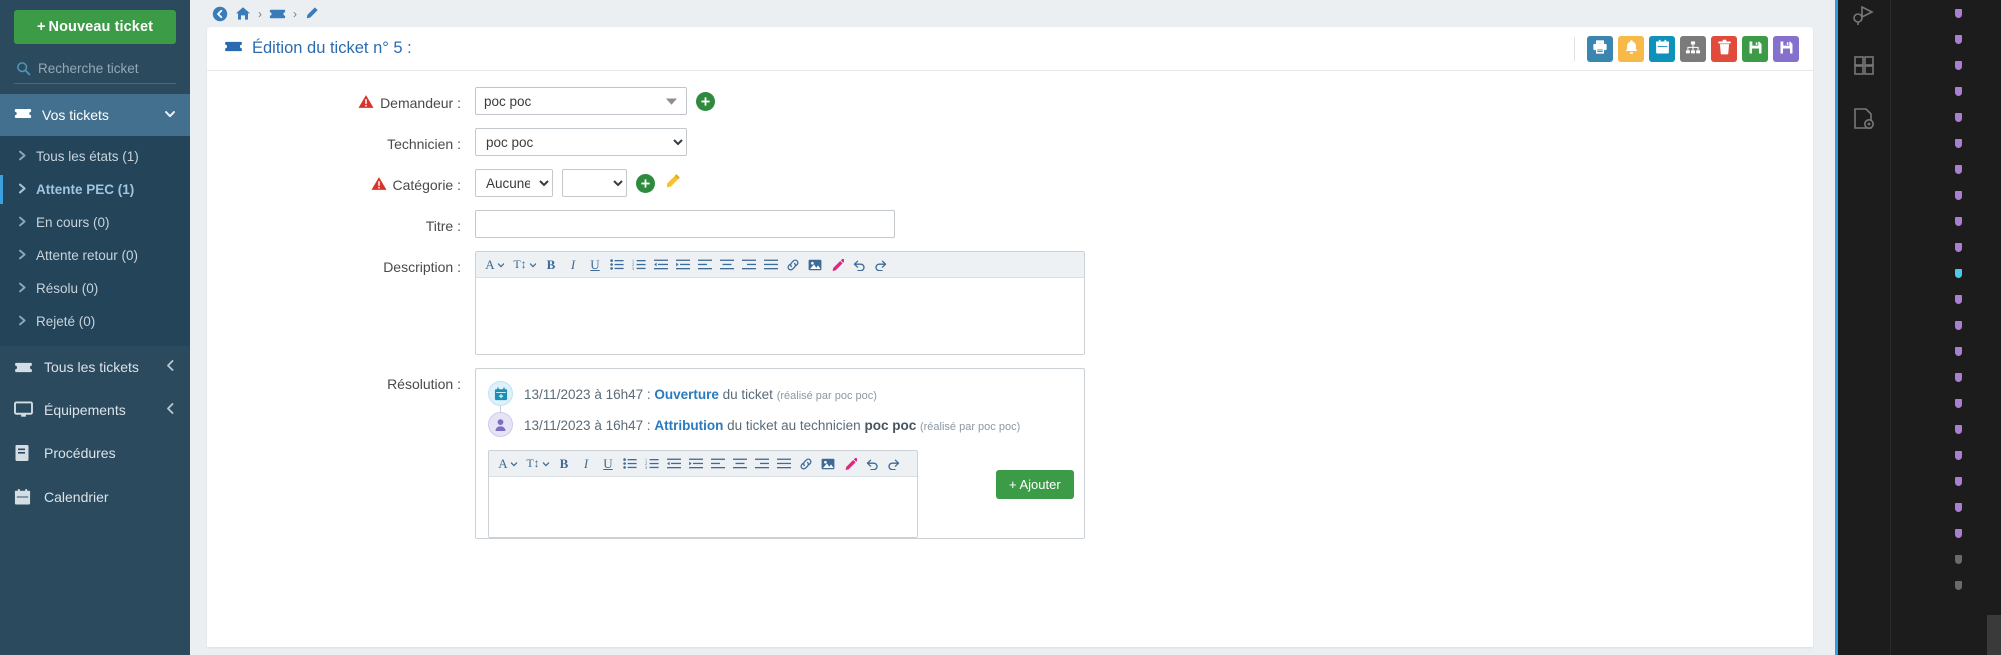 This screenshot has width=2001, height=655. What do you see at coordinates (1864, 67) in the screenshot?
I see `extensions-icon` at bounding box center [1864, 67].